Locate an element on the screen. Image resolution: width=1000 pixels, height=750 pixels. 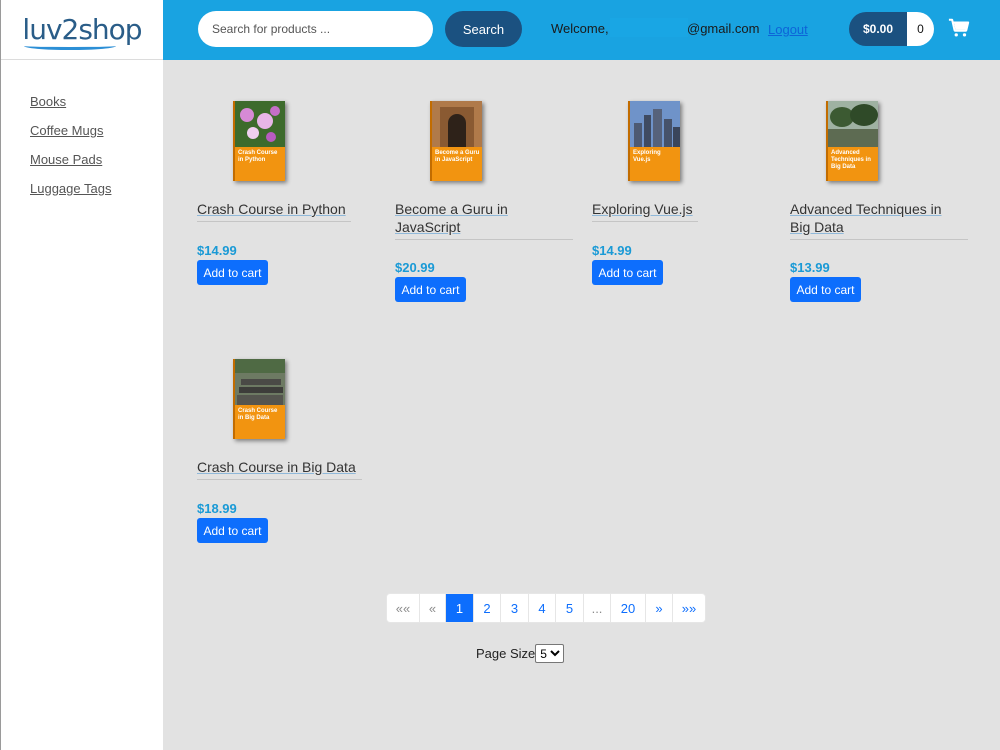
book-cover-image: Crash Course in Big Data is located at coordinates (259, 399).